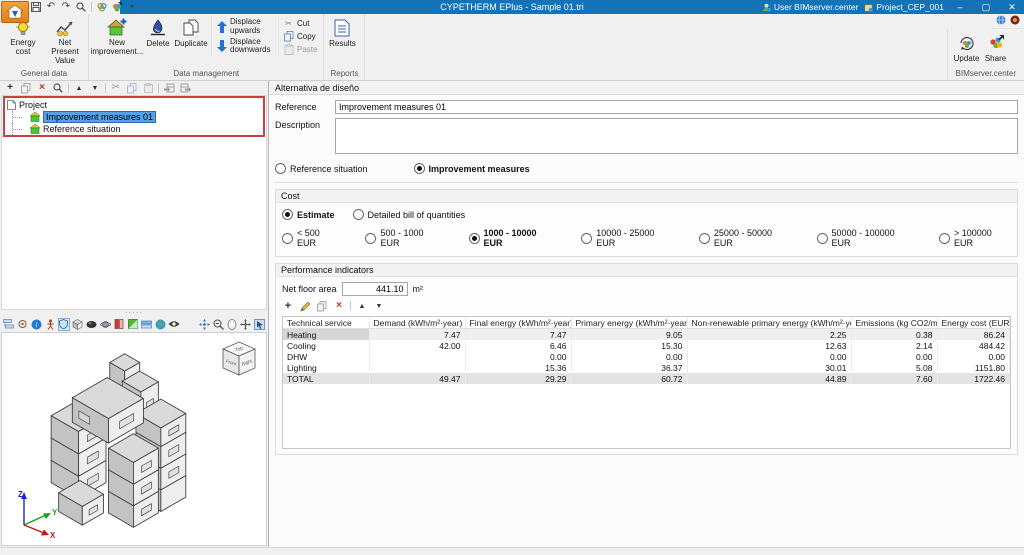 This screenshot has height=555, width=1024. Describe the element at coordinates (629, 367) in the screenshot. I see `cell-value: 36.37` at that location.